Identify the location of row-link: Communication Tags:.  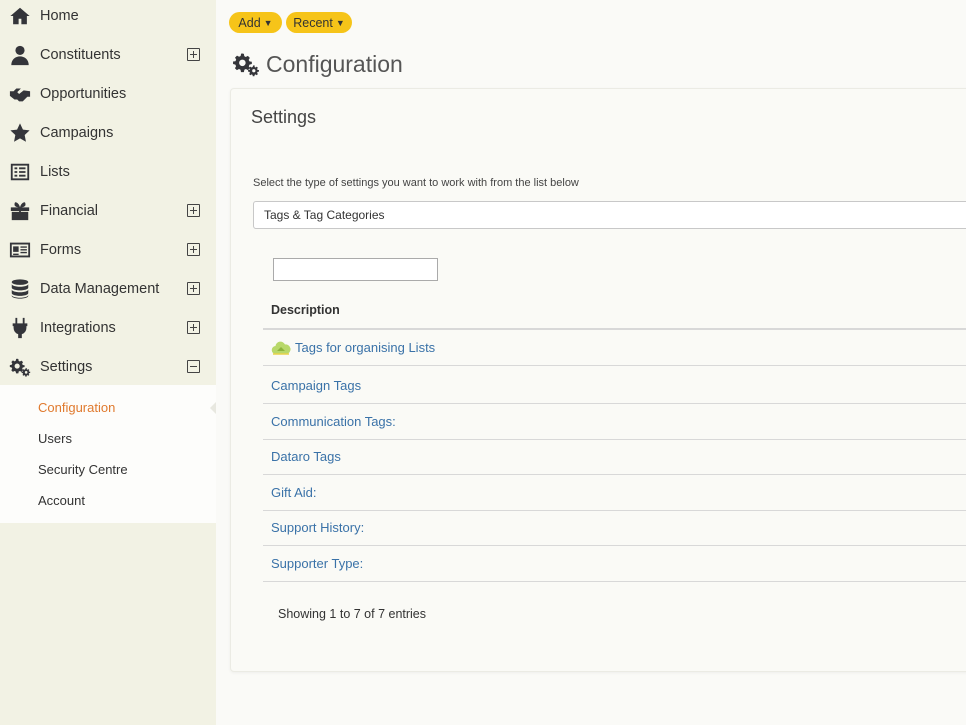
(333, 421).